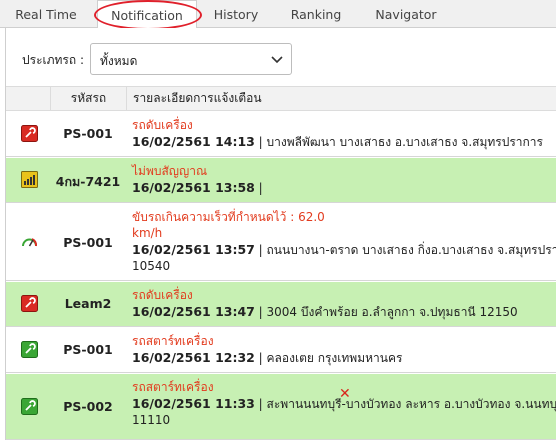  I want to click on tab-history: History, so click(236, 14).